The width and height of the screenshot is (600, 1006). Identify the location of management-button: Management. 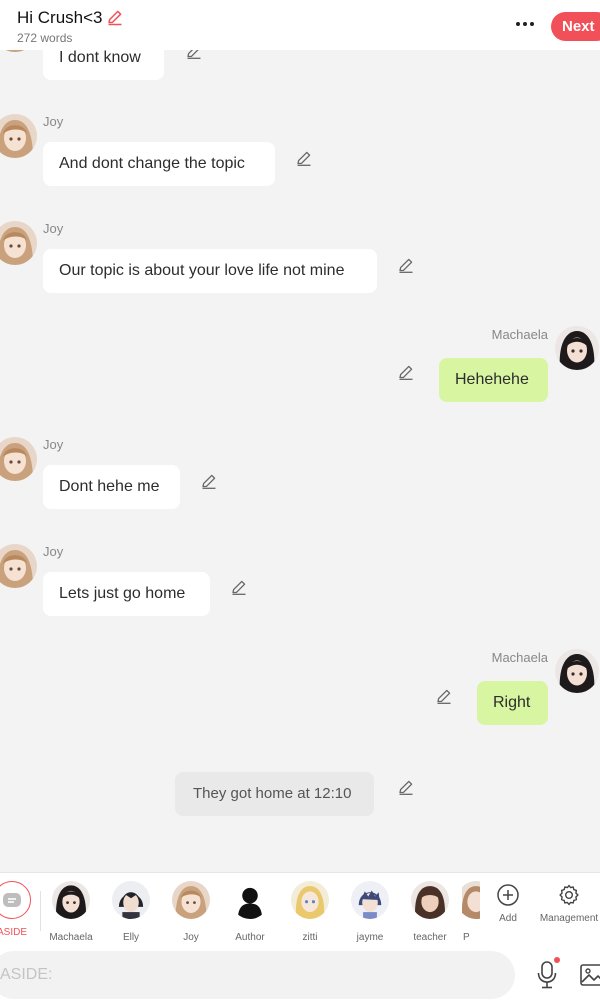
(568, 902).